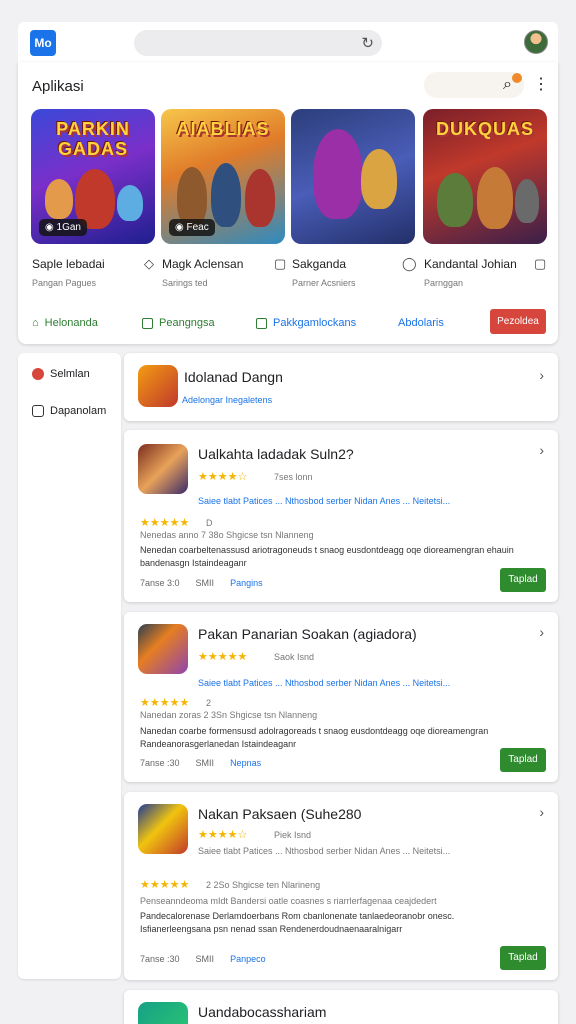 The width and height of the screenshot is (576, 1024). Describe the element at coordinates (68, 264) in the screenshot. I see `game-title: Saple lebadai` at that location.